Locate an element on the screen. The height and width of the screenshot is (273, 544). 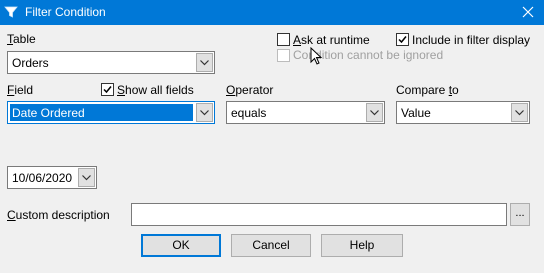
operator-accel: O is located at coordinates (231, 90).